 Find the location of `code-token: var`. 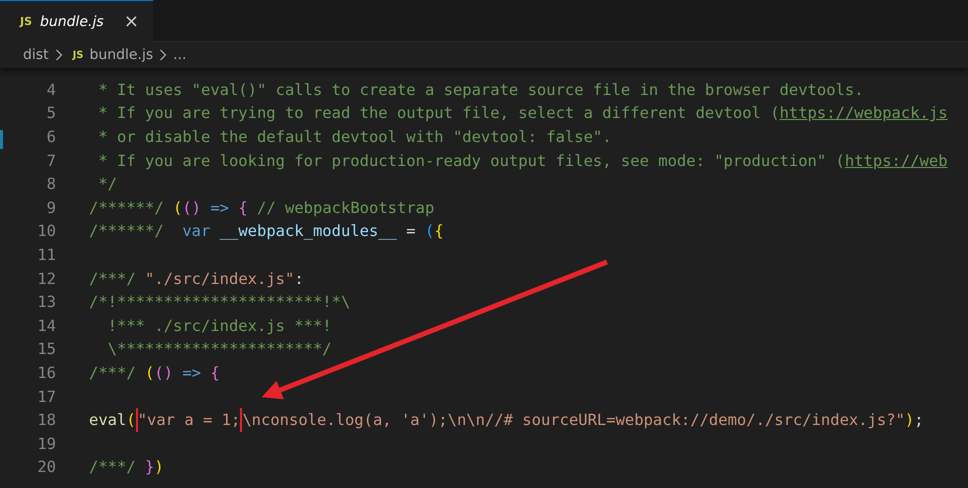

code-token: var is located at coordinates (197, 231).